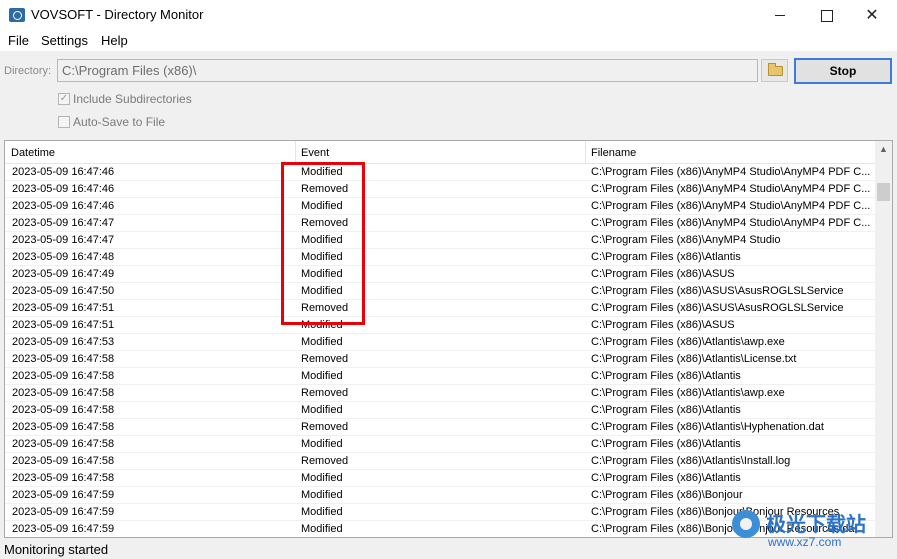 This screenshot has width=897, height=559. Describe the element at coordinates (117, 14) in the screenshot. I see `window-title: VOVSOFT - Directory Monitor` at that location.